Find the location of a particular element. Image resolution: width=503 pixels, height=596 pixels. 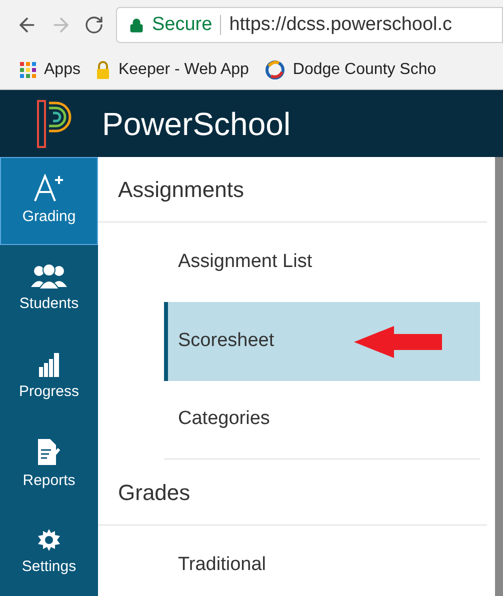

app-title: PowerSchool is located at coordinates (196, 124).